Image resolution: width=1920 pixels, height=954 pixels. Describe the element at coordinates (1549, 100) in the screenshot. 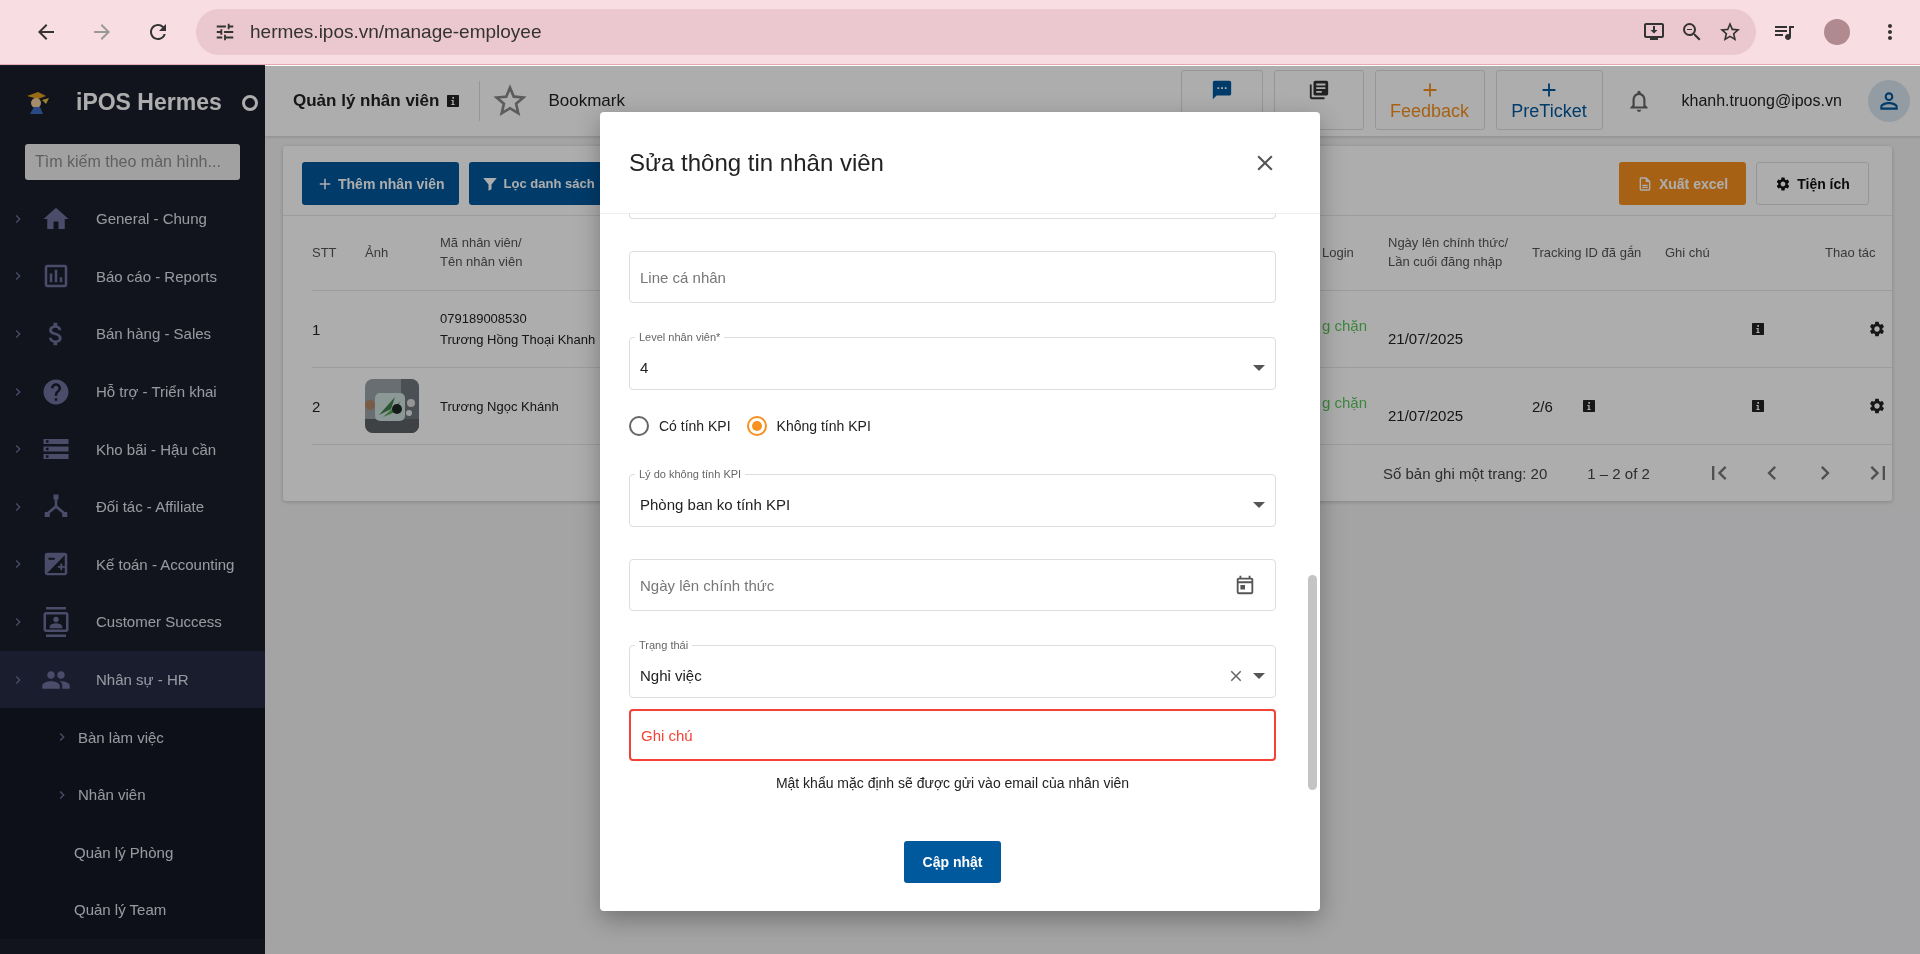

I see `ticket-button: PreTicket` at that location.